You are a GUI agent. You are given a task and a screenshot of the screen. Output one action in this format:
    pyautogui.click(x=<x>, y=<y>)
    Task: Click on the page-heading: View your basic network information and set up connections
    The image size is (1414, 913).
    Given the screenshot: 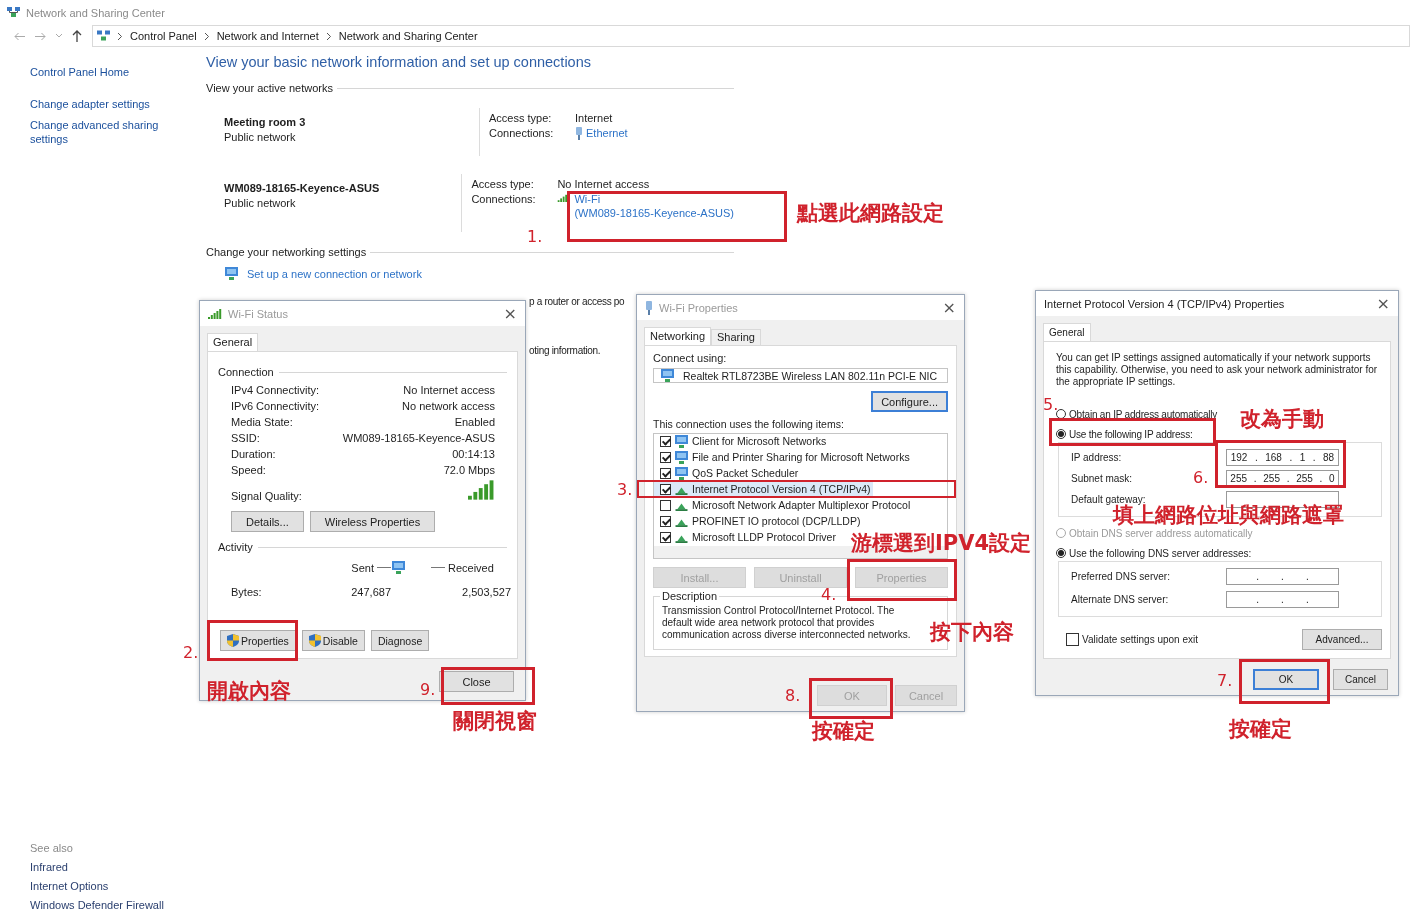 What is the action you would take?
    pyautogui.click(x=399, y=62)
    